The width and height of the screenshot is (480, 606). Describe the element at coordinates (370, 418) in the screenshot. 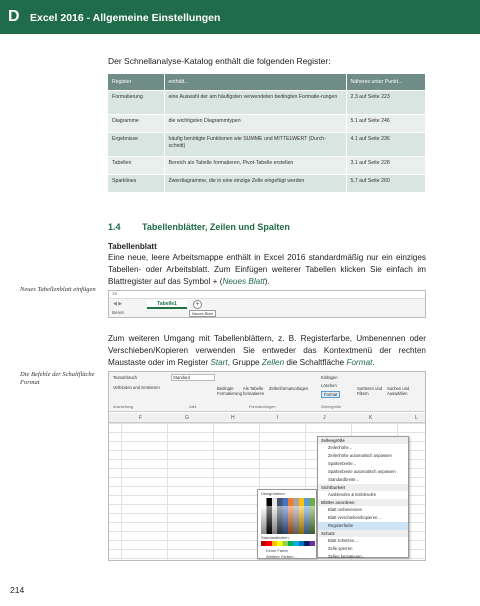

I see `column-letter: K` at that location.